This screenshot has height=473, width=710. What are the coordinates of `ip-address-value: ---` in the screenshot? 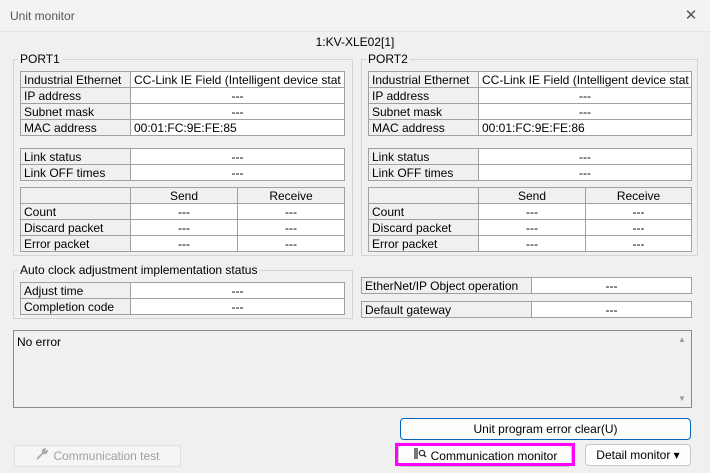 It's located at (585, 95).